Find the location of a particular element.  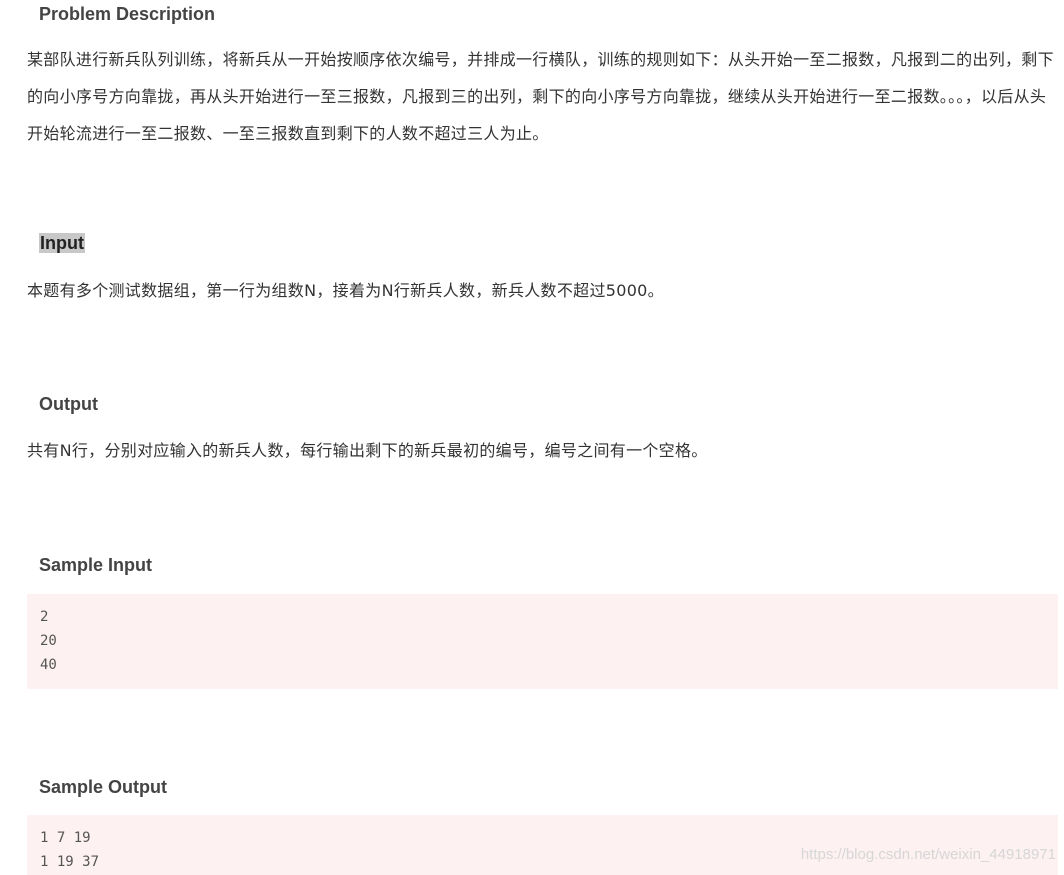

sample-output-code-block: 1 7 19 1 19 37 is located at coordinates (542, 845).